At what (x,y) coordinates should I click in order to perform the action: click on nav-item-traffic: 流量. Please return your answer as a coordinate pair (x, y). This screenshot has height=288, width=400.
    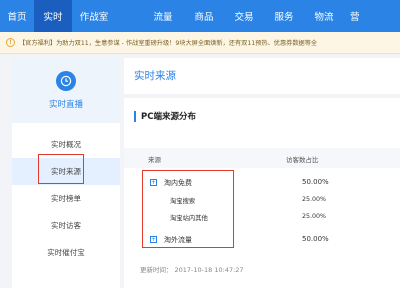
    Looking at the image, I should click on (163, 16).